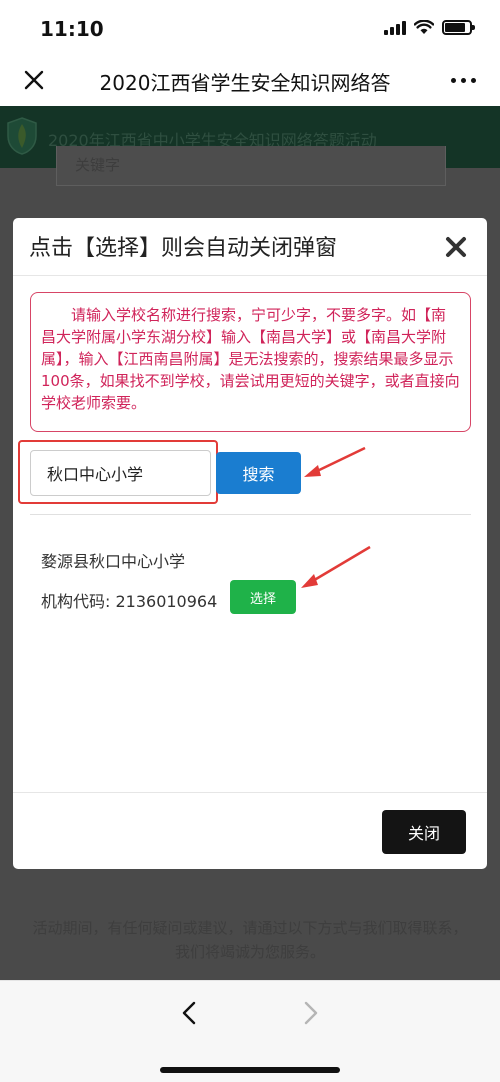 This screenshot has height=1082, width=500. Describe the element at coordinates (250, 1070) in the screenshot. I see `home-indicator` at that location.